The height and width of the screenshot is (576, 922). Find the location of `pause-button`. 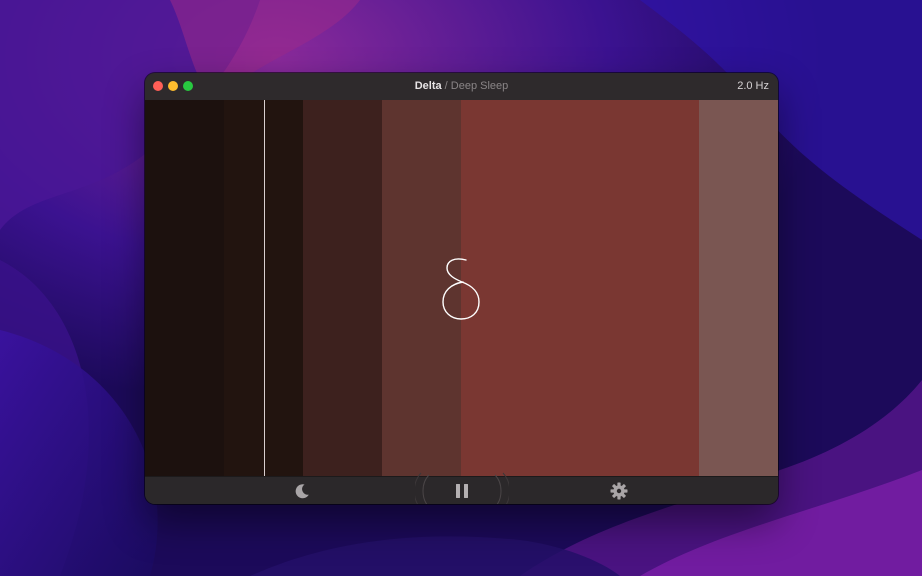

pause-button is located at coordinates (462, 490).